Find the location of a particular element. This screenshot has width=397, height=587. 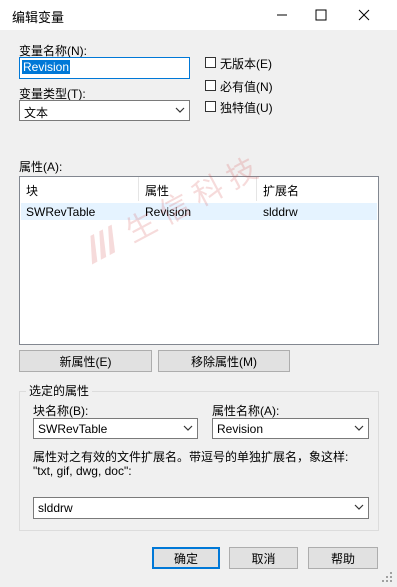

table-row: SWRevTable Revision slddrw is located at coordinates (199, 211).